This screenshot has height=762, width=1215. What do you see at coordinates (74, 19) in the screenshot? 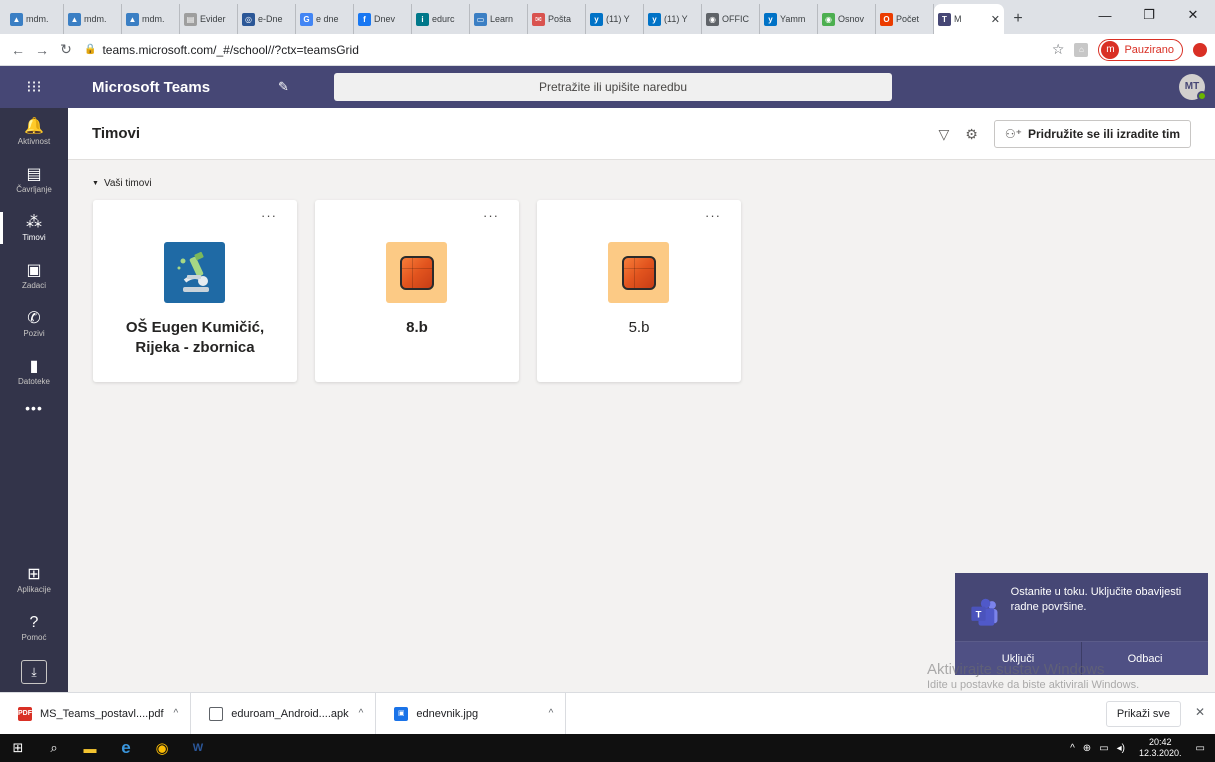
I see `tab-favicon-icon: ▲` at bounding box center [74, 19].